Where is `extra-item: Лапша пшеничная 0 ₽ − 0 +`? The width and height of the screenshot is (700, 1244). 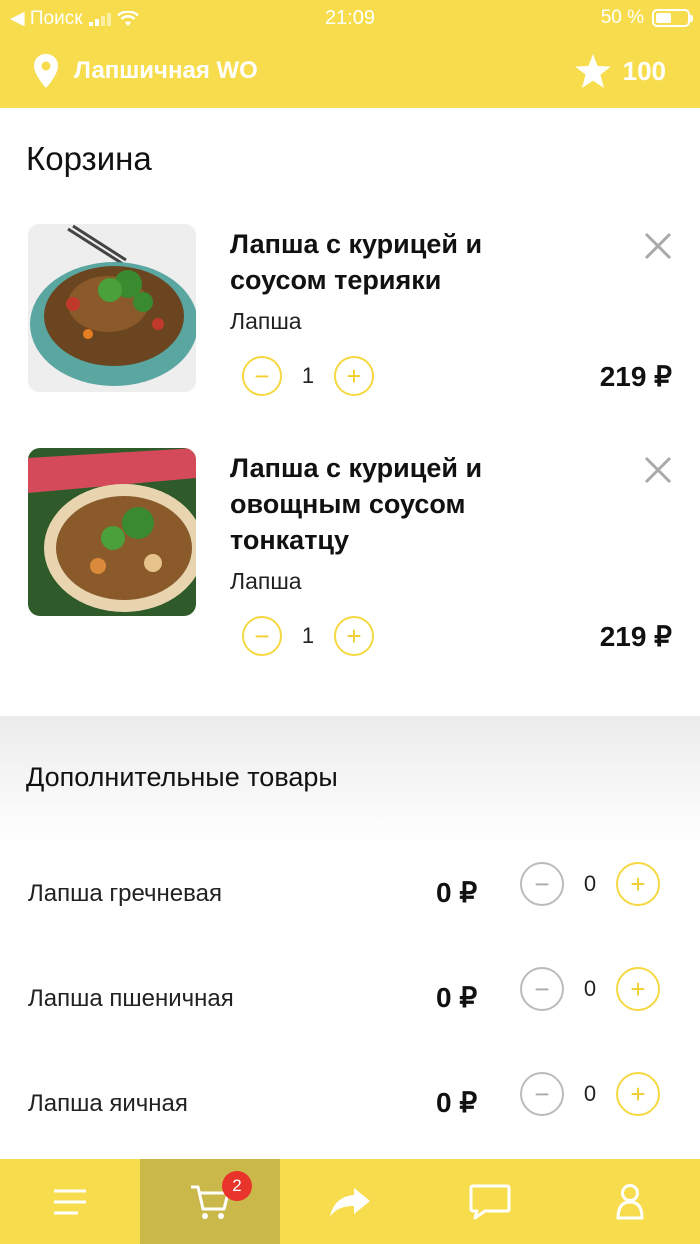 extra-item: Лапша пшеничная 0 ₽ − 0 + is located at coordinates (350, 997).